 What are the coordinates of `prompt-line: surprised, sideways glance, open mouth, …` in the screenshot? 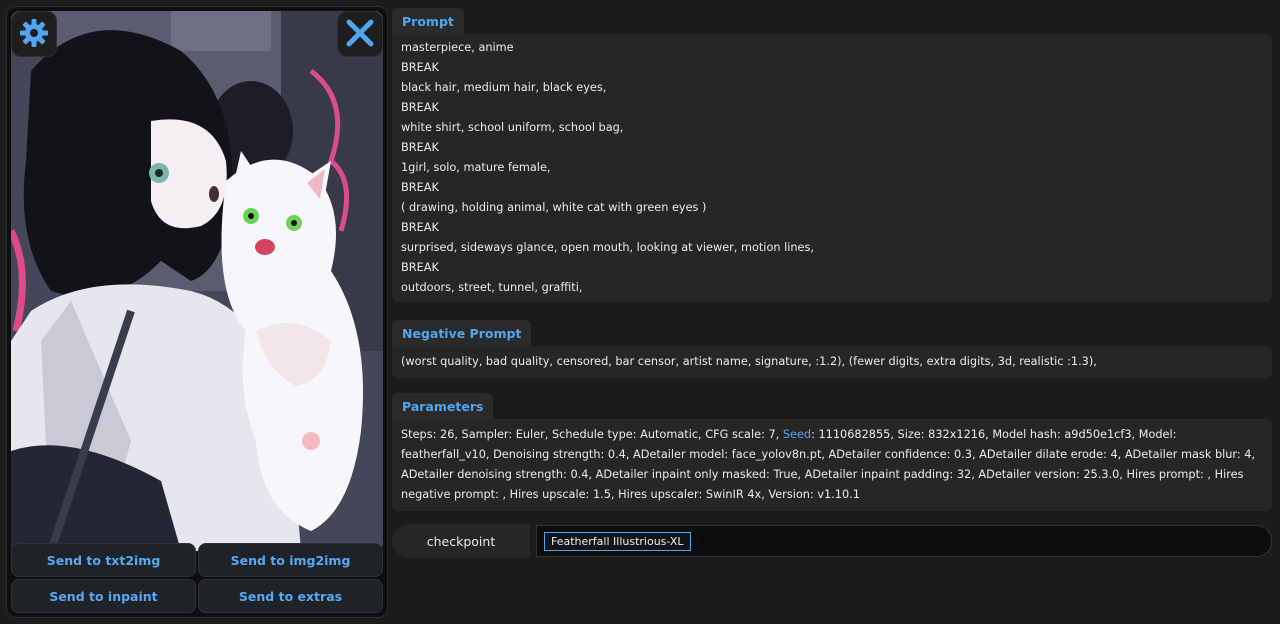 It's located at (607, 247).